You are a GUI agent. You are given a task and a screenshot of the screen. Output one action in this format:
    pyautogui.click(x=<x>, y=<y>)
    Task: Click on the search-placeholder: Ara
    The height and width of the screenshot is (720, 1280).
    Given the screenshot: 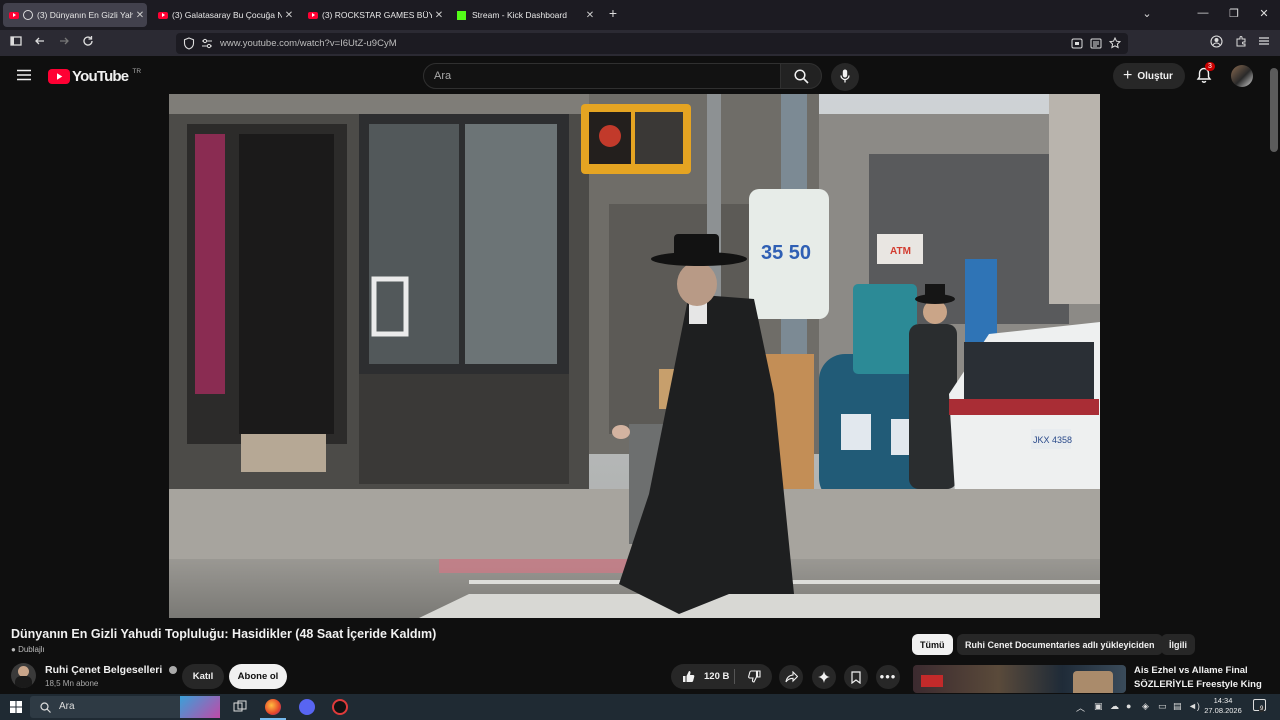 What is the action you would take?
    pyautogui.click(x=443, y=76)
    